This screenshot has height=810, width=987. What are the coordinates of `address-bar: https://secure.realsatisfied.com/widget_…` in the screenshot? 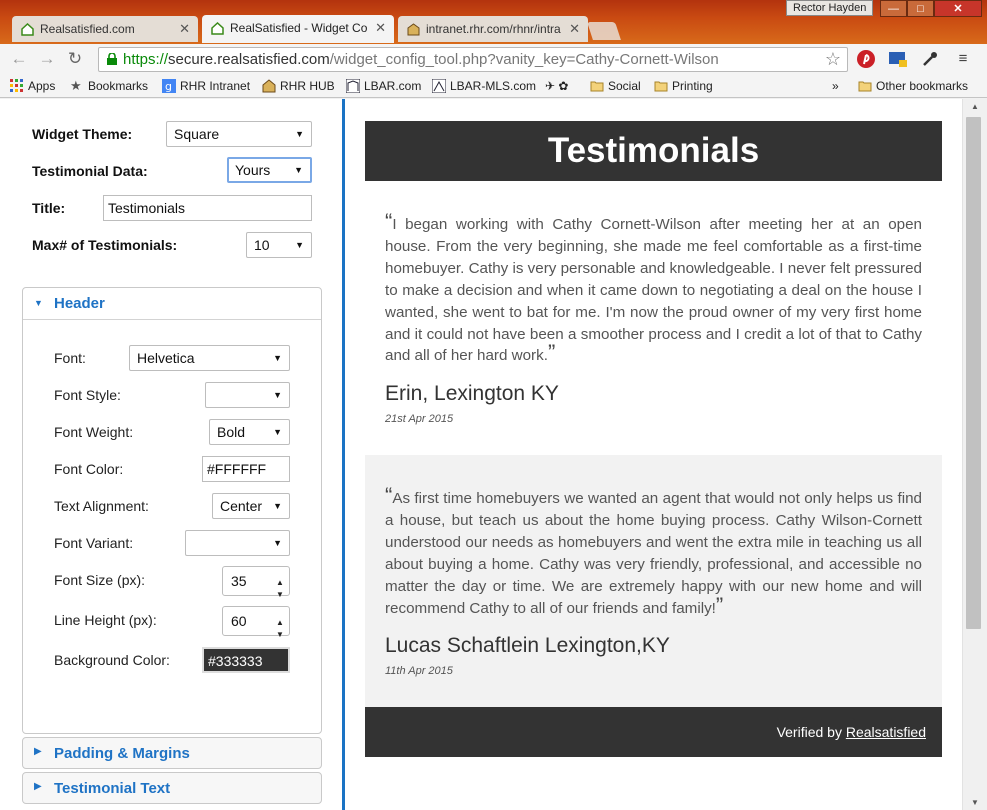 It's located at (473, 59).